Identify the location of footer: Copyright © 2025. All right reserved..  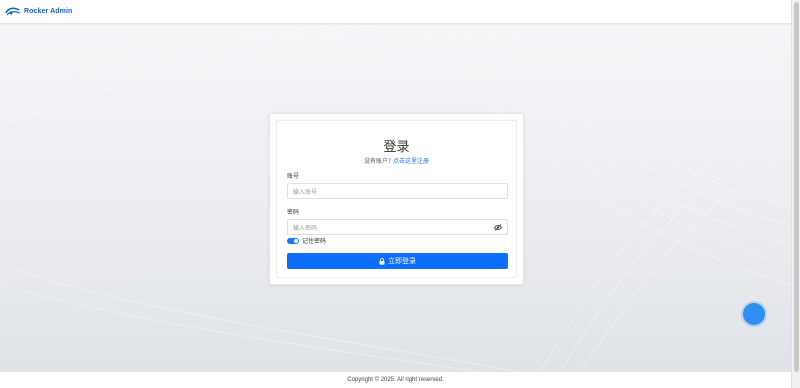
(395, 380).